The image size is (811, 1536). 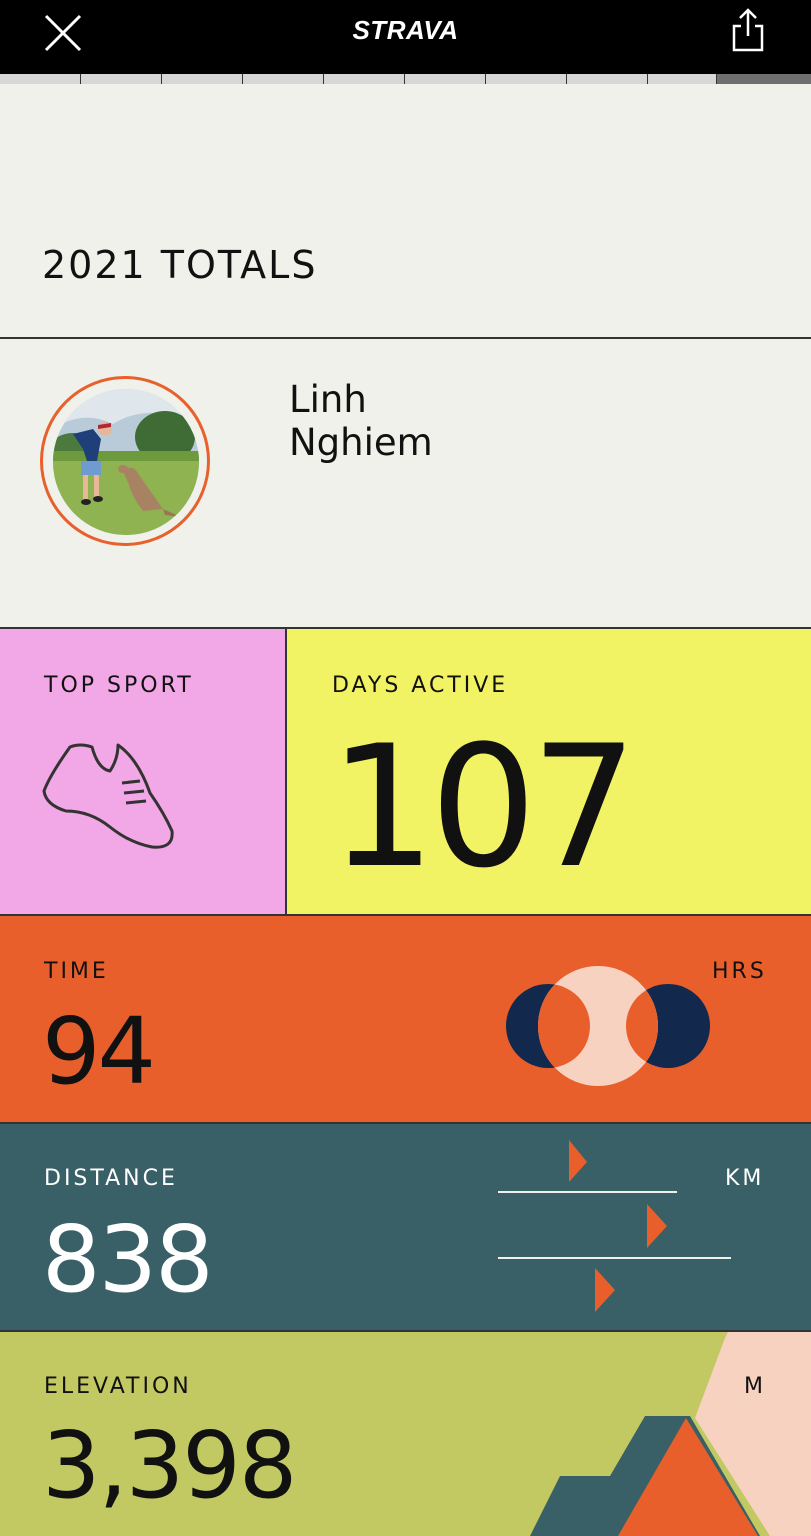 I want to click on elevation-label: ELEVATION, so click(x=118, y=1386).